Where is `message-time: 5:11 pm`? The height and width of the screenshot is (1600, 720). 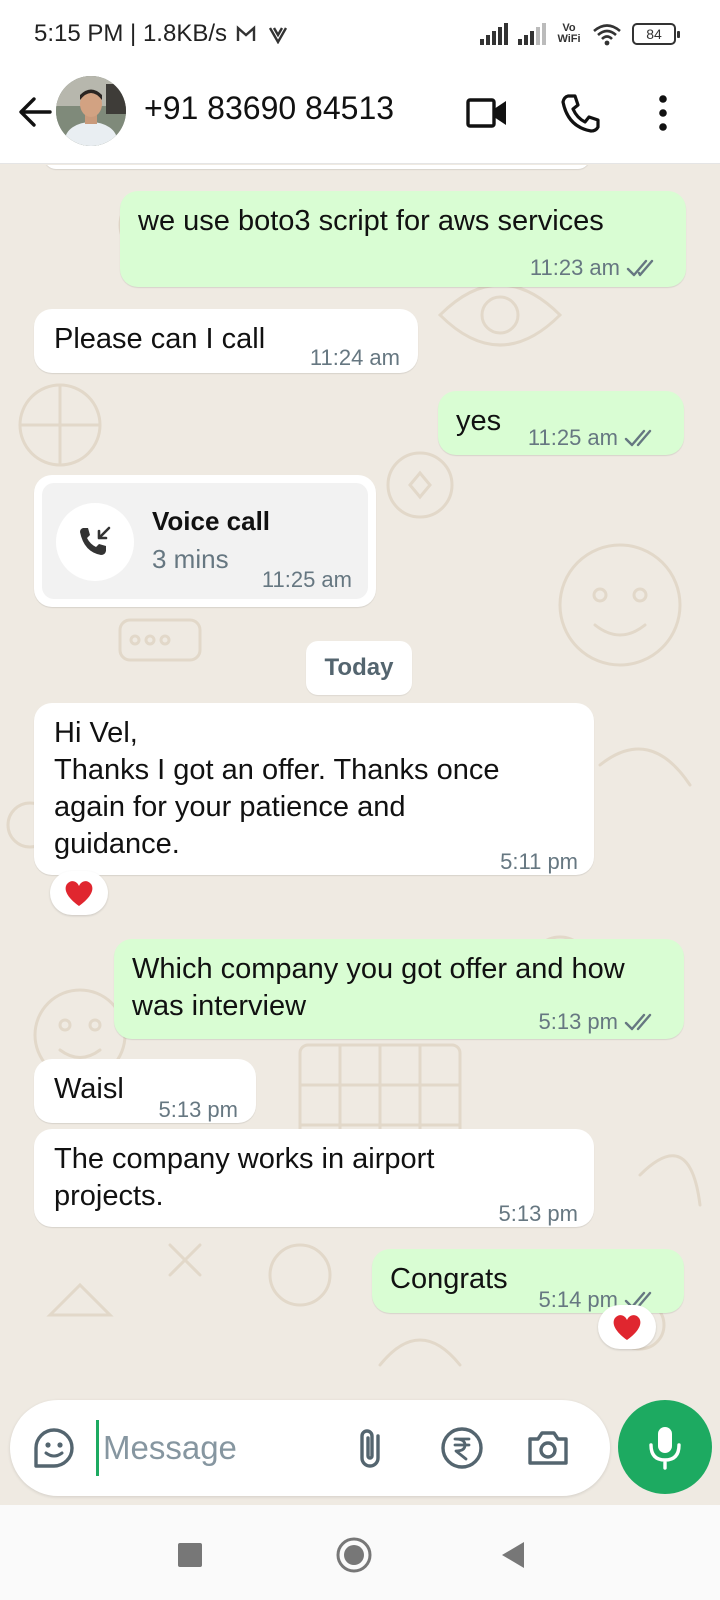
message-time: 5:11 pm is located at coordinates (539, 861).